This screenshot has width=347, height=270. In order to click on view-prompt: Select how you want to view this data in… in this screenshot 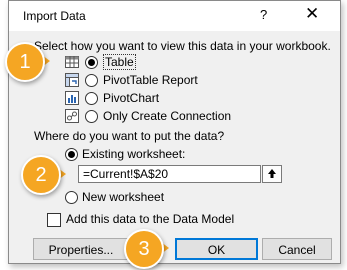, I will do `click(182, 46)`.